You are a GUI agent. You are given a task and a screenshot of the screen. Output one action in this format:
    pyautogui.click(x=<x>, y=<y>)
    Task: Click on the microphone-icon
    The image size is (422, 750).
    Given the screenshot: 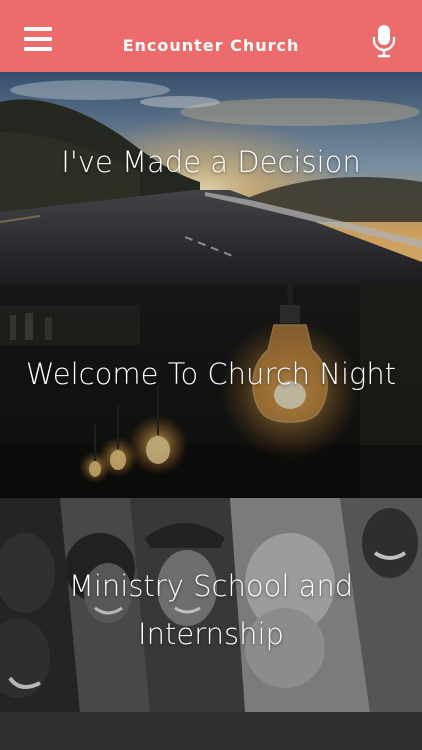 What is the action you would take?
    pyautogui.click(x=384, y=41)
    